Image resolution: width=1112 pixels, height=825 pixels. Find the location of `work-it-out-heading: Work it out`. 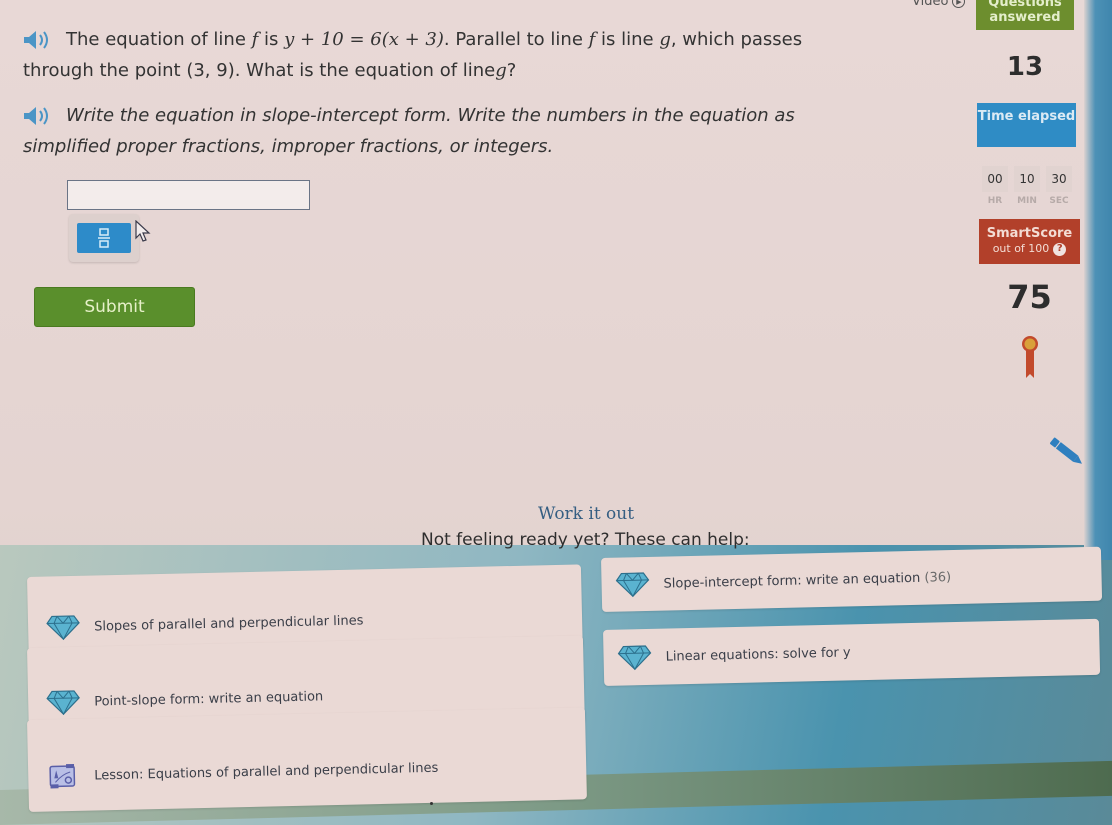

work-it-out-heading: Work it out is located at coordinates (586, 514).